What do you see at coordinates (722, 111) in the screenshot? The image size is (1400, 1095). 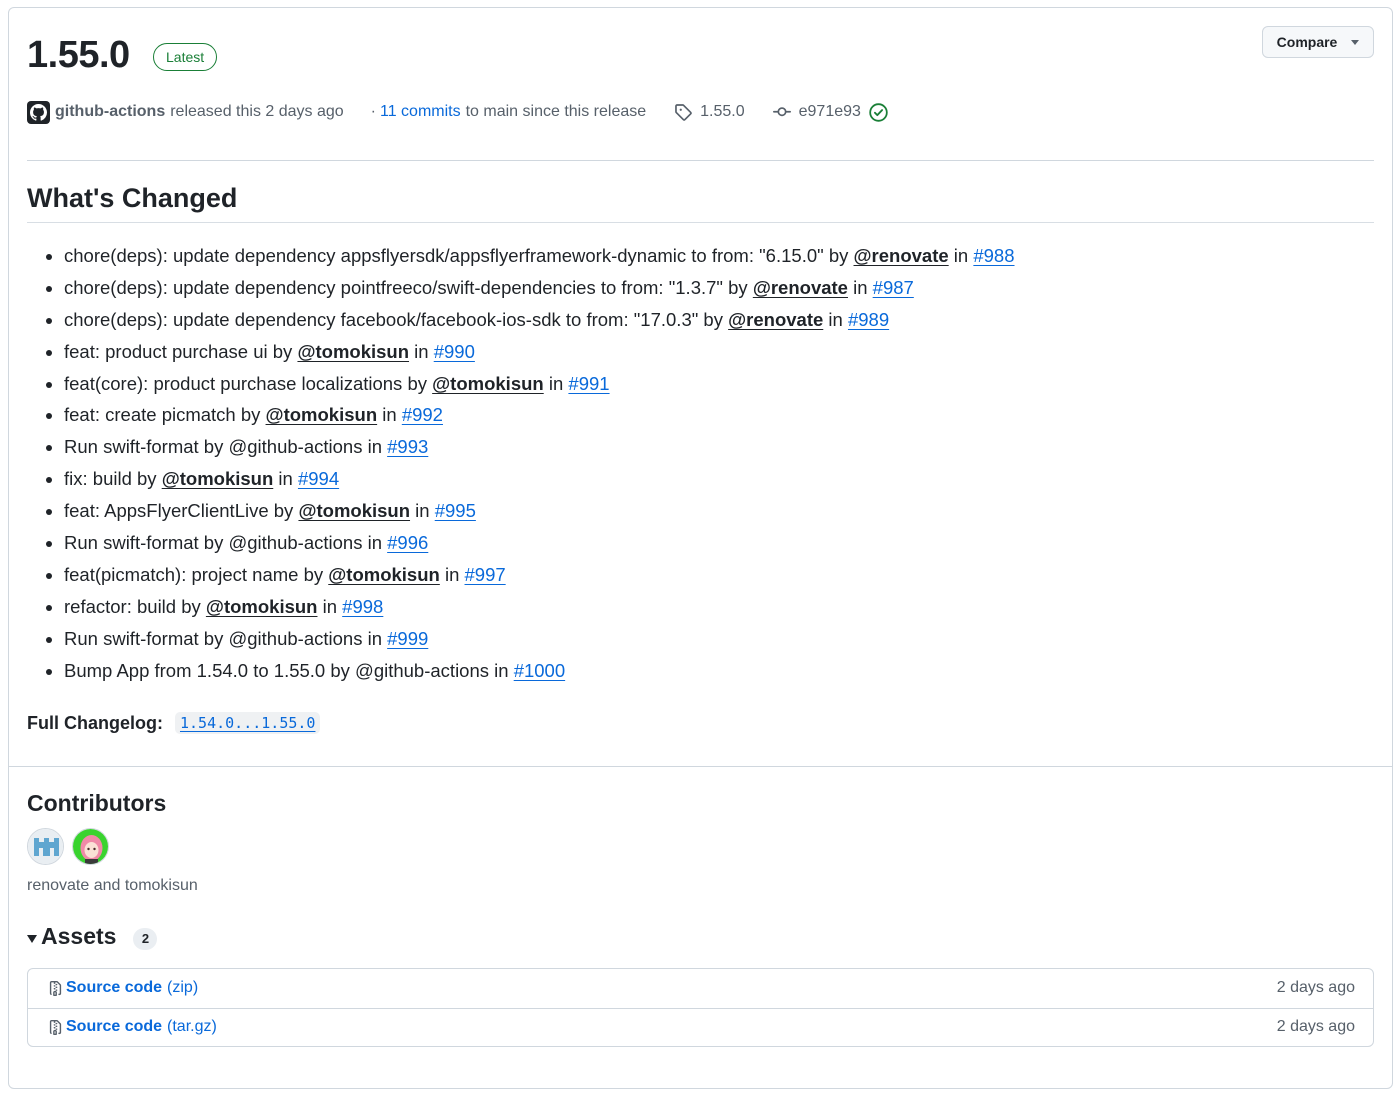 I see `tag-label: 1.55.0` at bounding box center [722, 111].